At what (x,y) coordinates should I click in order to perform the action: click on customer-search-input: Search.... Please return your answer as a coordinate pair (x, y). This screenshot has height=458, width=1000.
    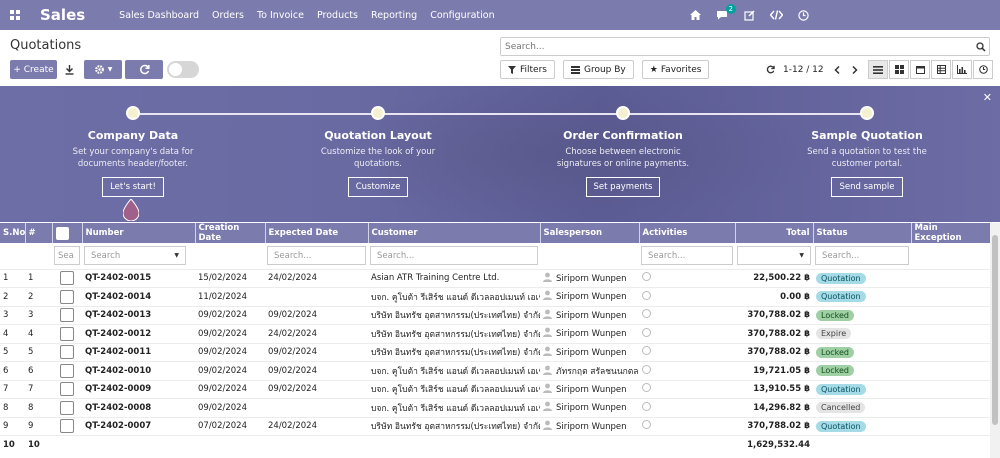
    Looking at the image, I should click on (454, 256).